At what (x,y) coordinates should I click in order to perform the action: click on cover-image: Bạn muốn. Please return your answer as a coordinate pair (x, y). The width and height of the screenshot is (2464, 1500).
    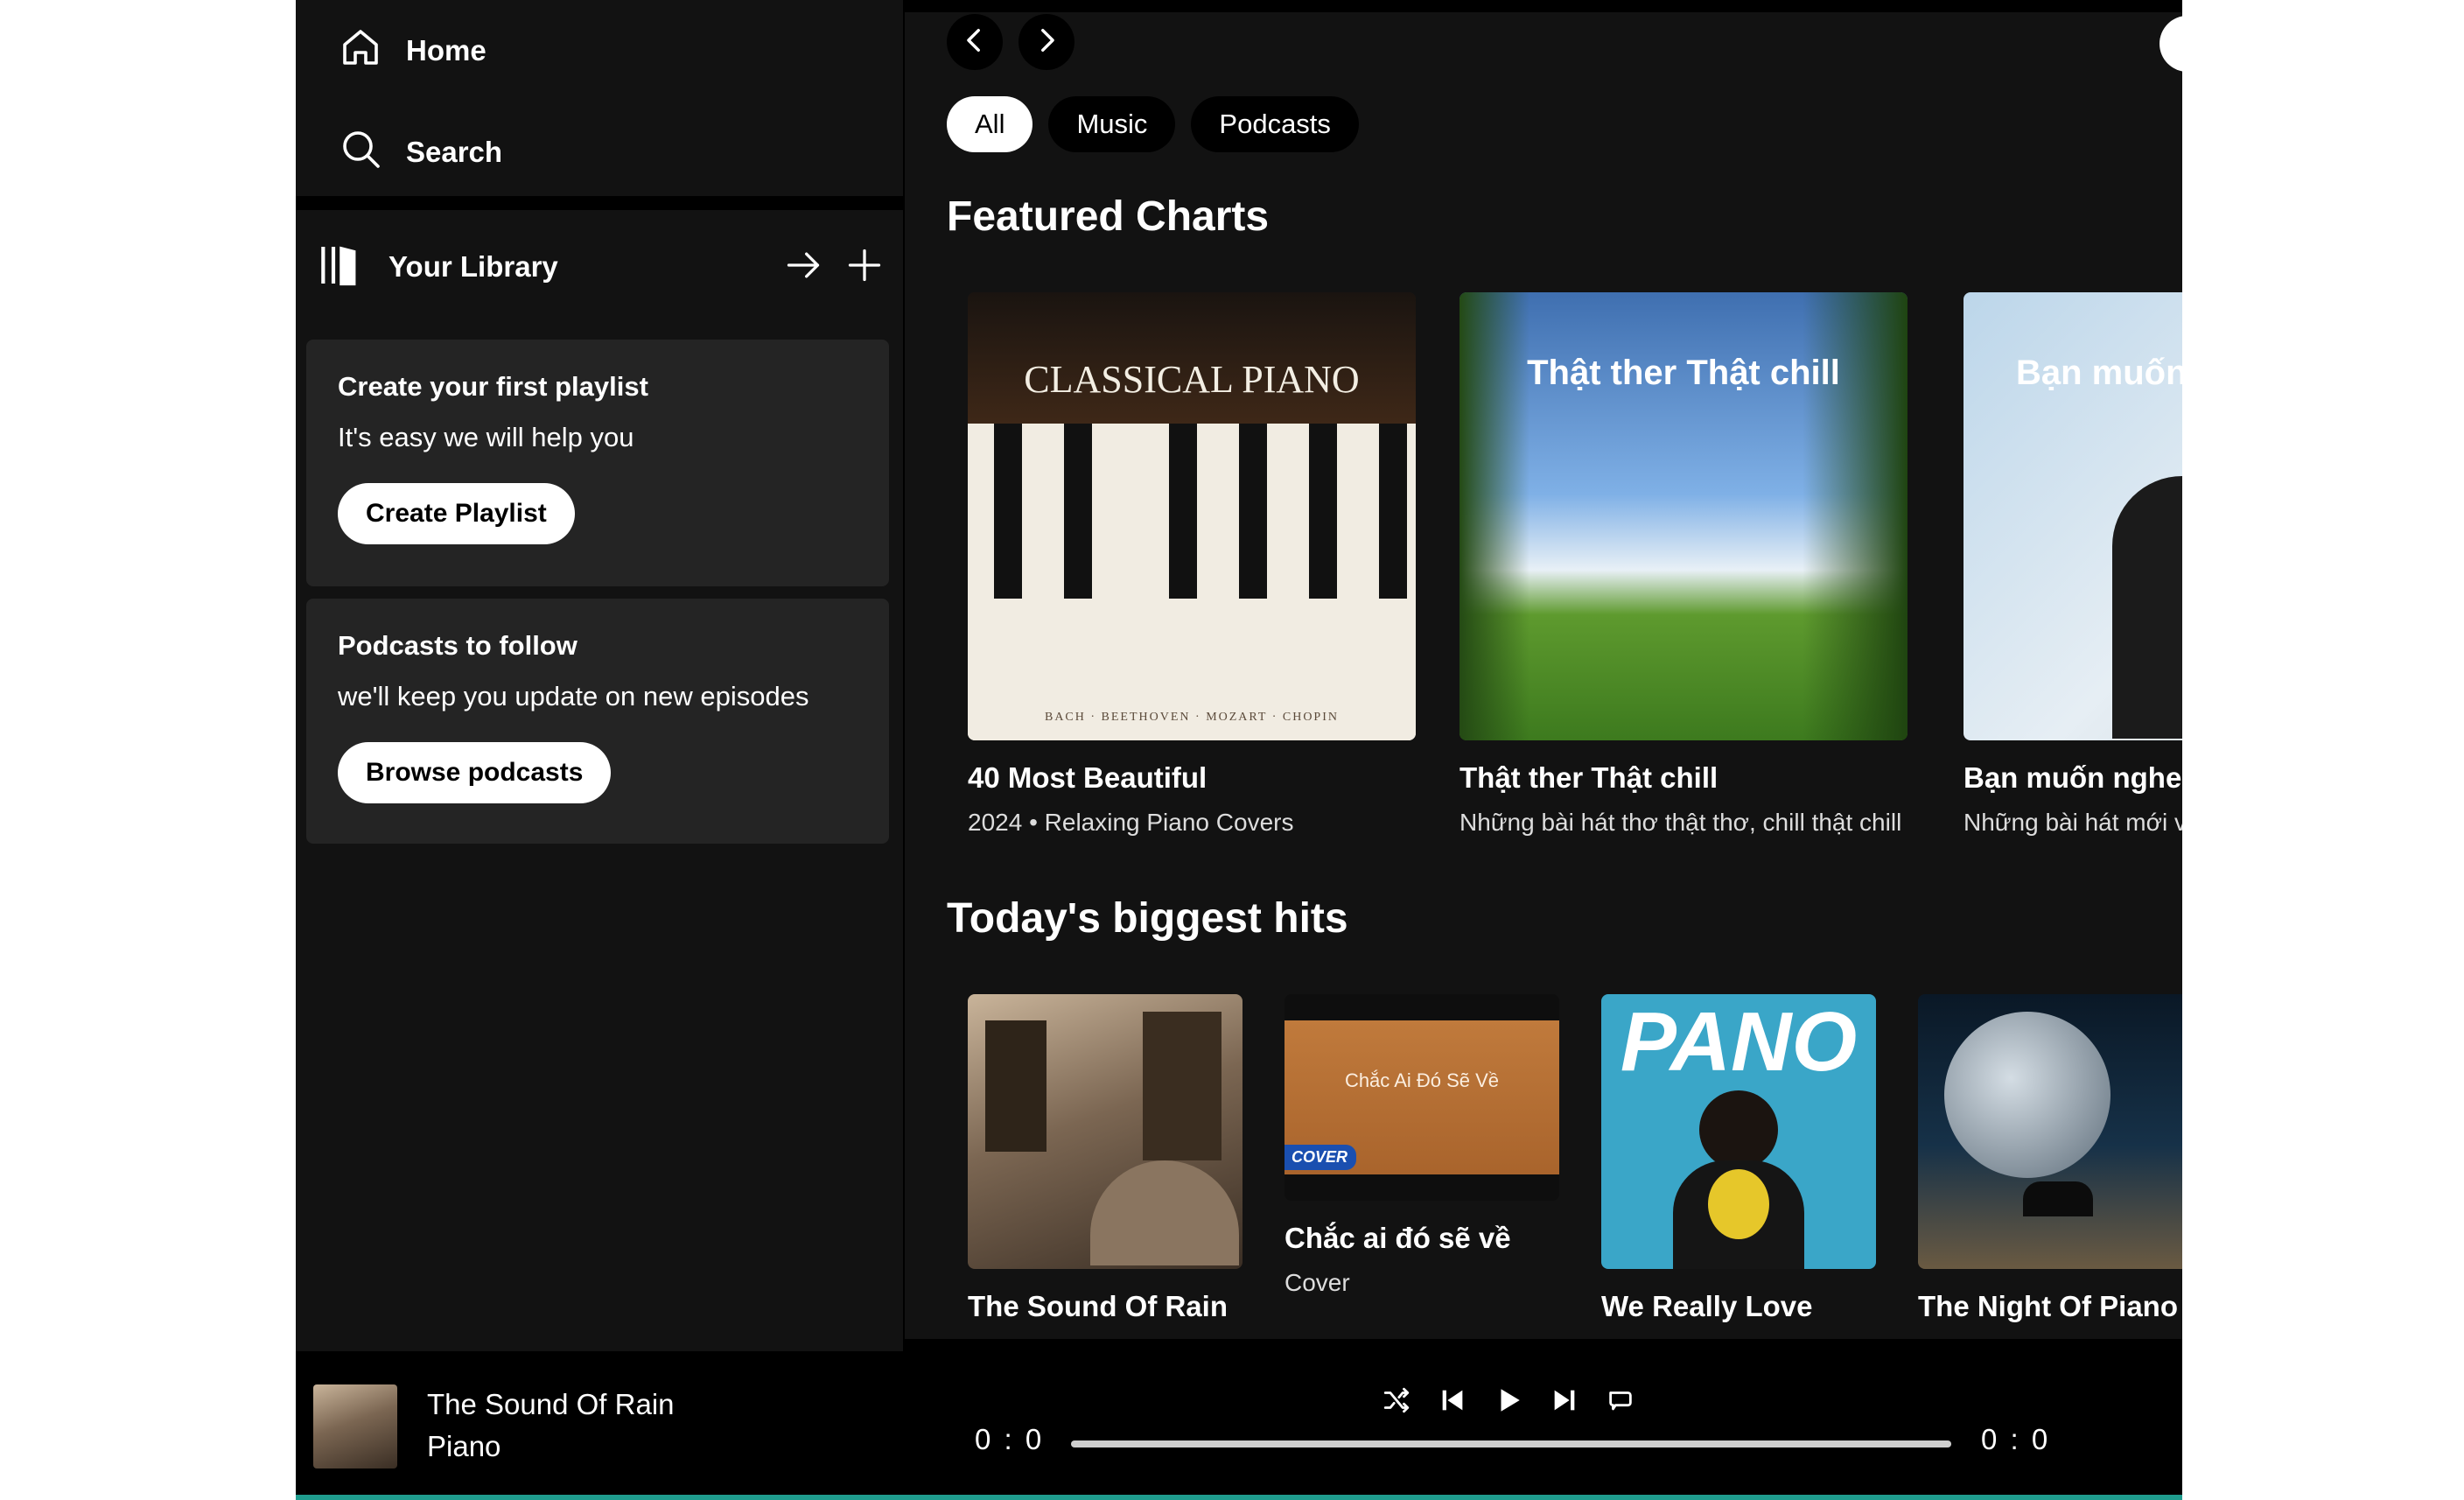
    Looking at the image, I should click on (2073, 516).